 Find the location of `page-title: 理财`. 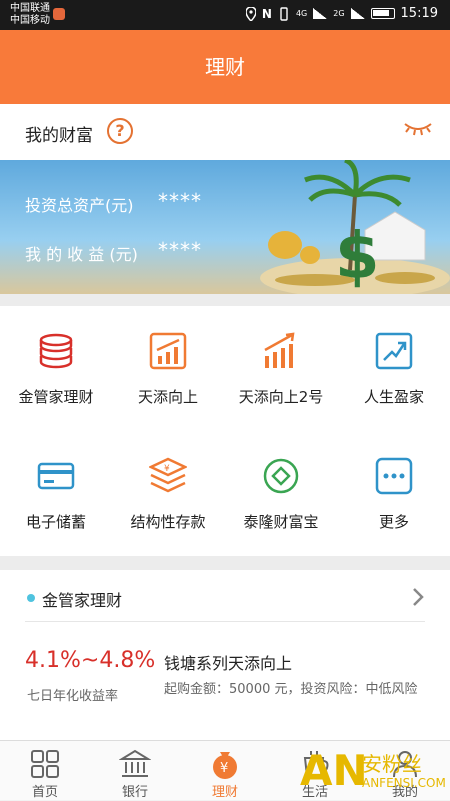

page-title: 理财 is located at coordinates (225, 67).